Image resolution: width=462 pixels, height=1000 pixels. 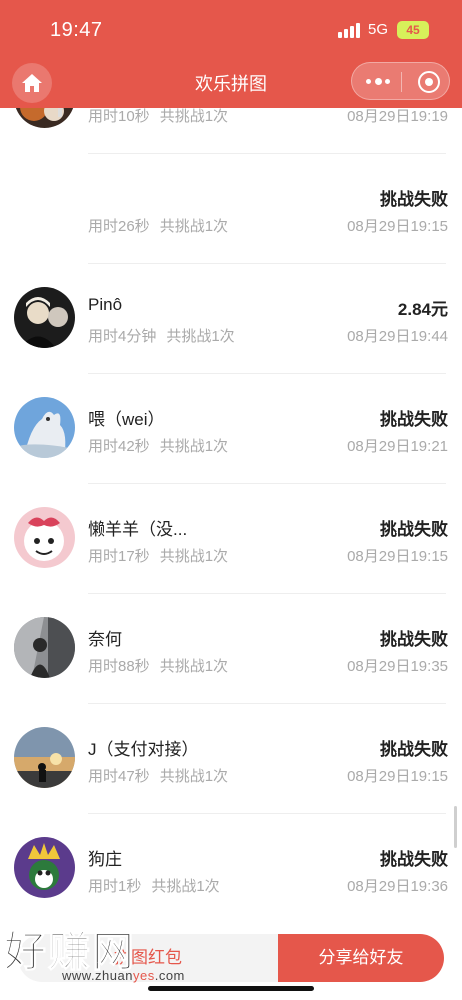 What do you see at coordinates (158, 775) in the screenshot?
I see `challenge-stats: 用时47秒 共挑战1次` at bounding box center [158, 775].